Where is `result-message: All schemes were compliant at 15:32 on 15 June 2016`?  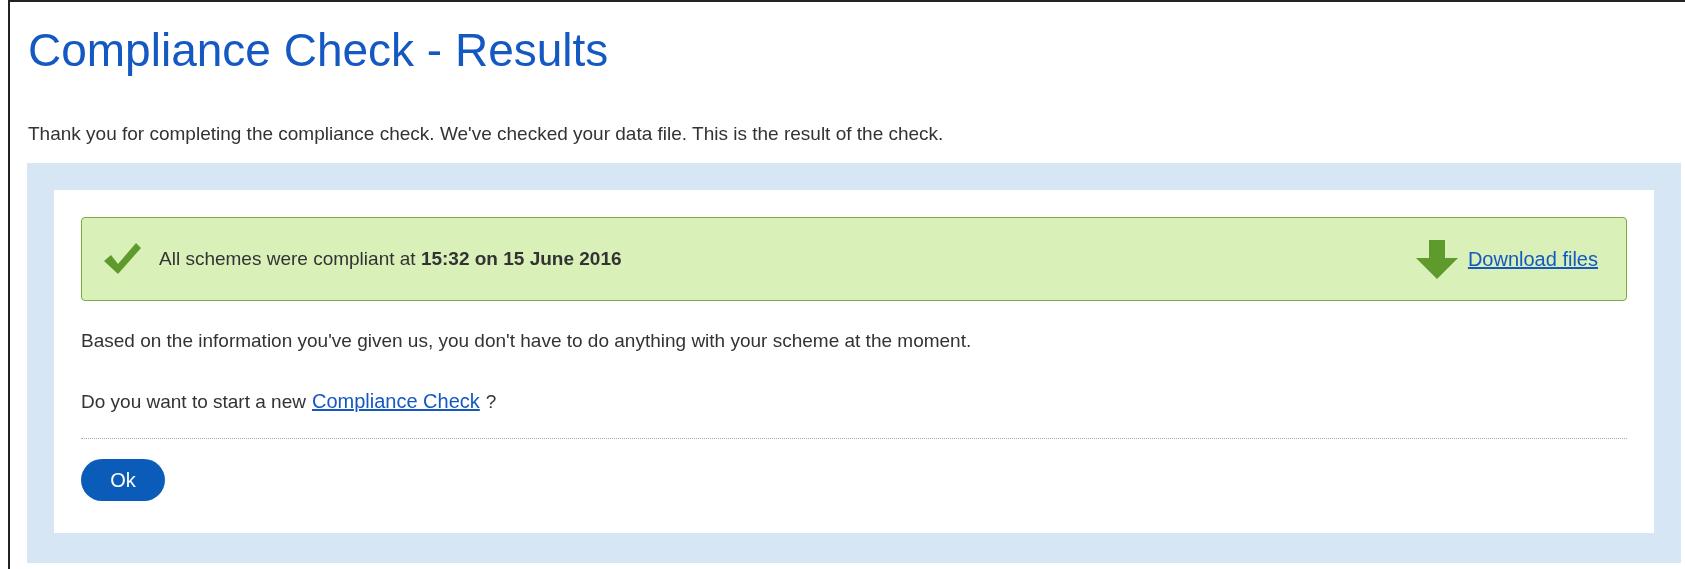
result-message: All schemes were compliant at 15:32 on 15 June 2016 is located at coordinates (391, 259).